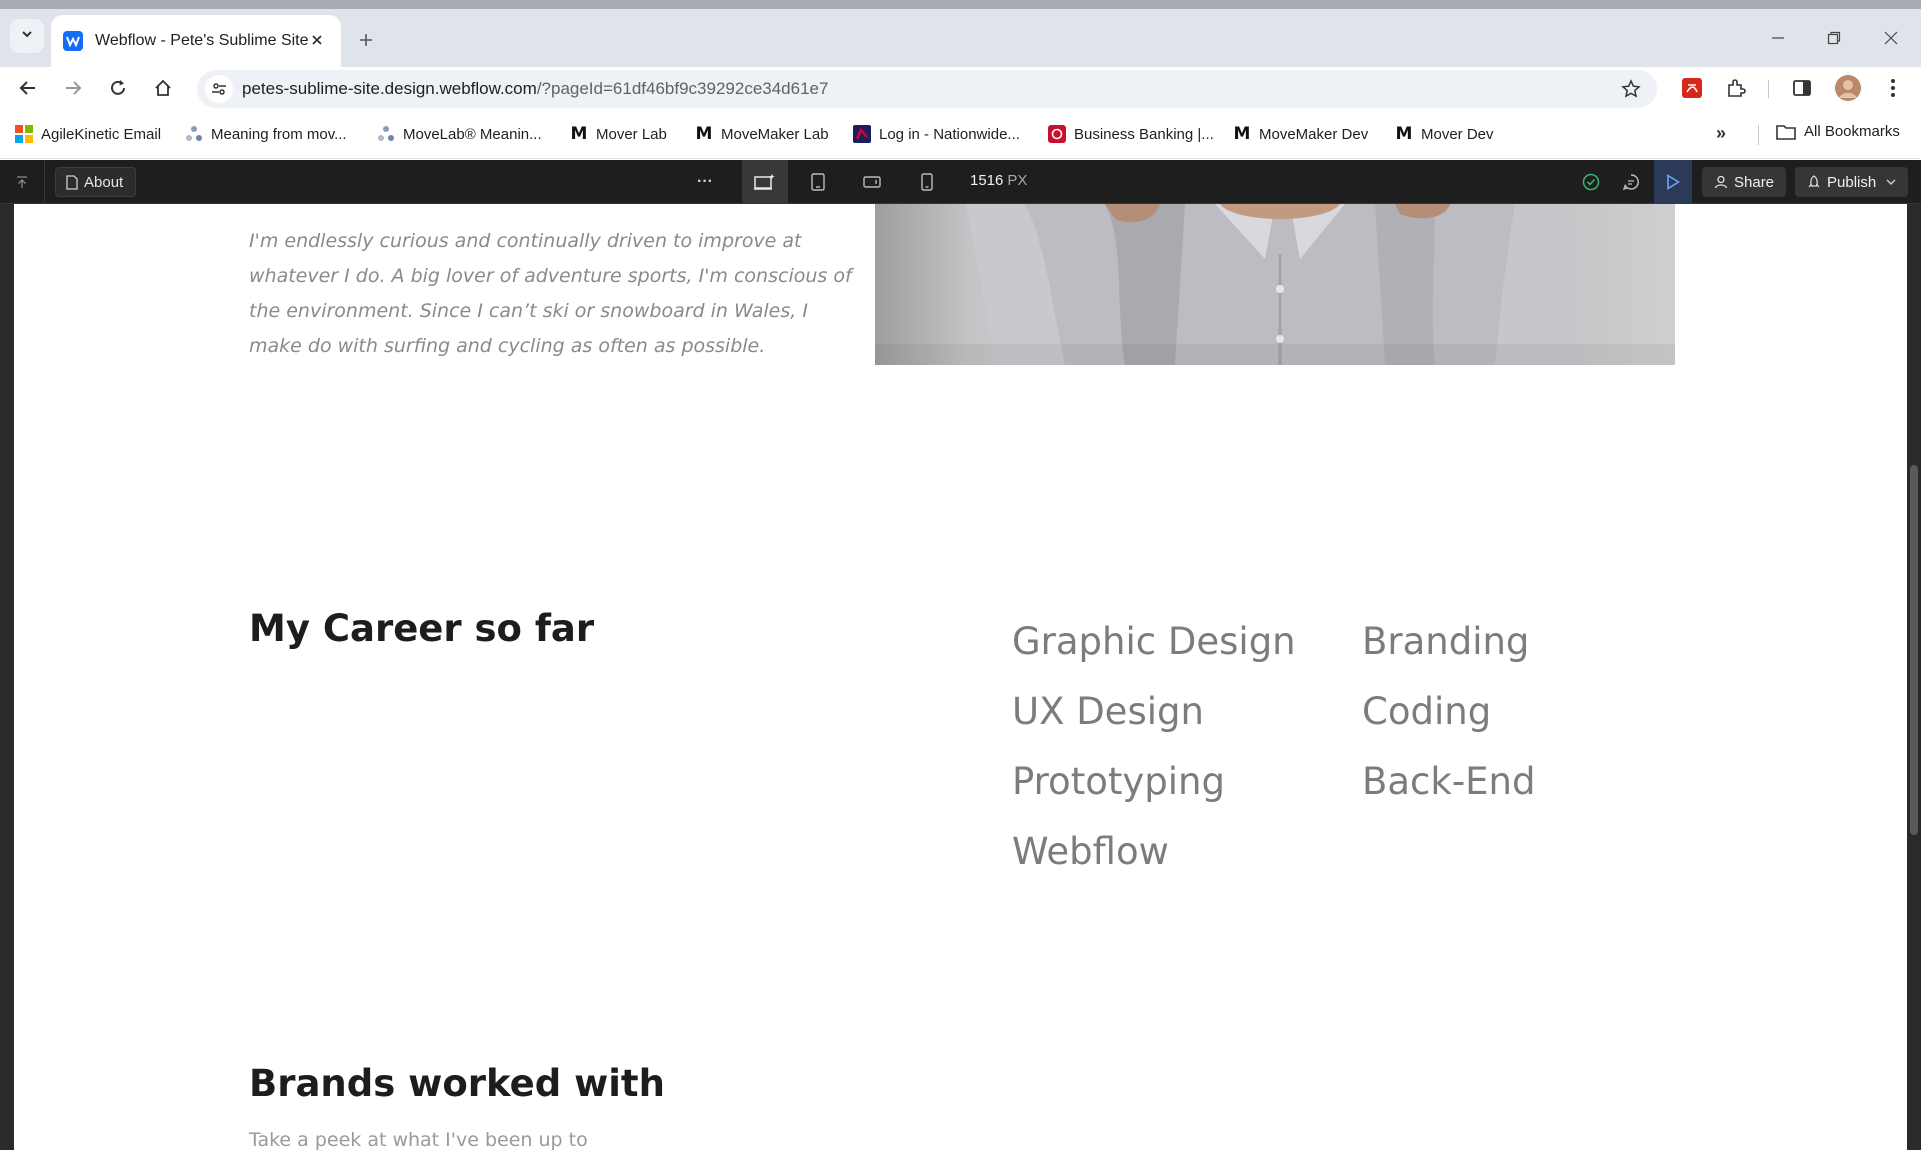 The height and width of the screenshot is (1150, 1921). I want to click on folder-icon, so click(1786, 132).